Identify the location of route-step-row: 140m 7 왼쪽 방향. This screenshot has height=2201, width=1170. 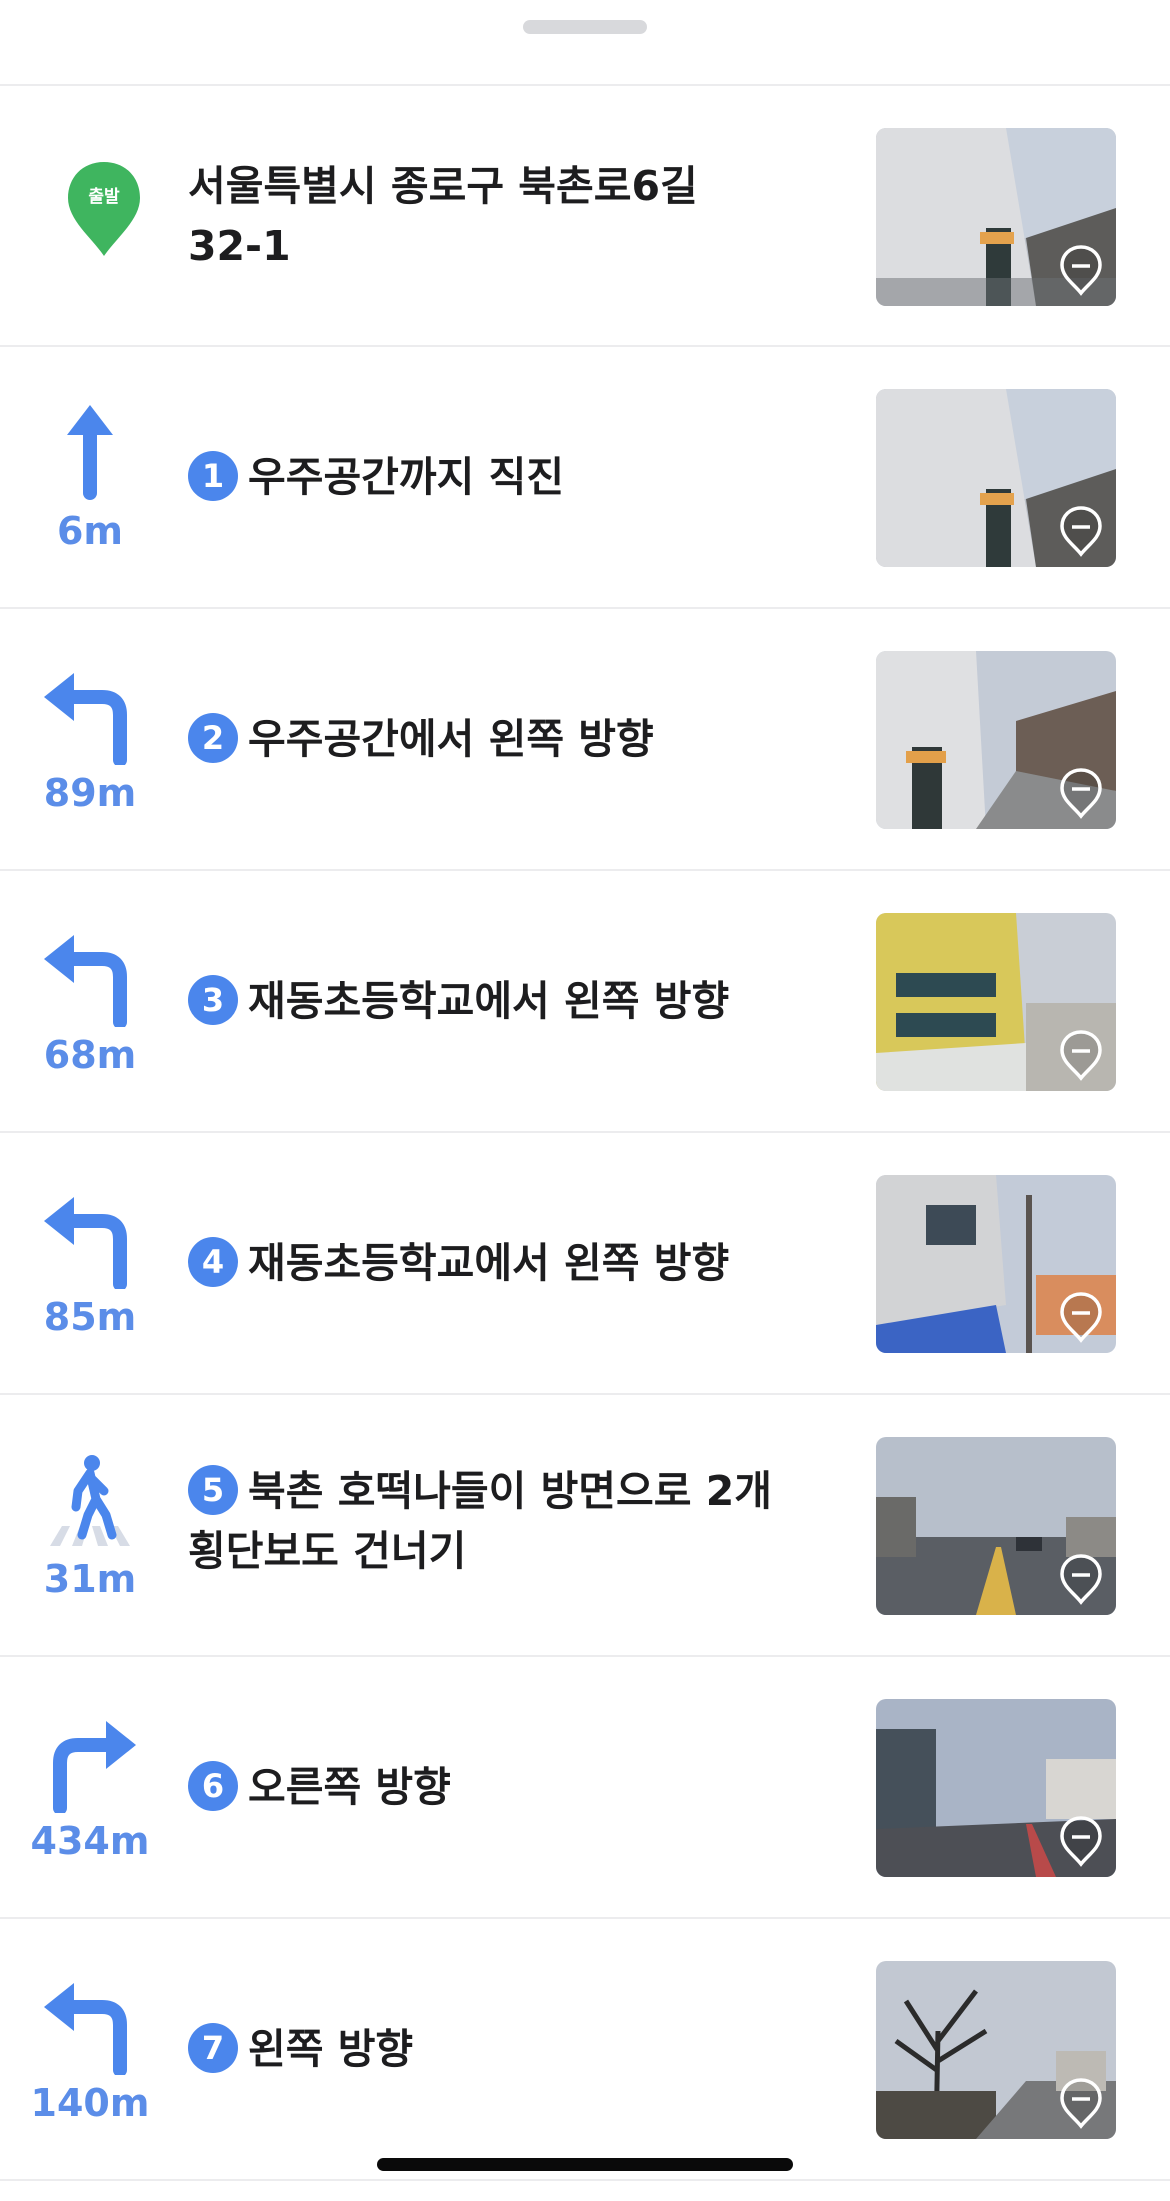
(585, 2050).